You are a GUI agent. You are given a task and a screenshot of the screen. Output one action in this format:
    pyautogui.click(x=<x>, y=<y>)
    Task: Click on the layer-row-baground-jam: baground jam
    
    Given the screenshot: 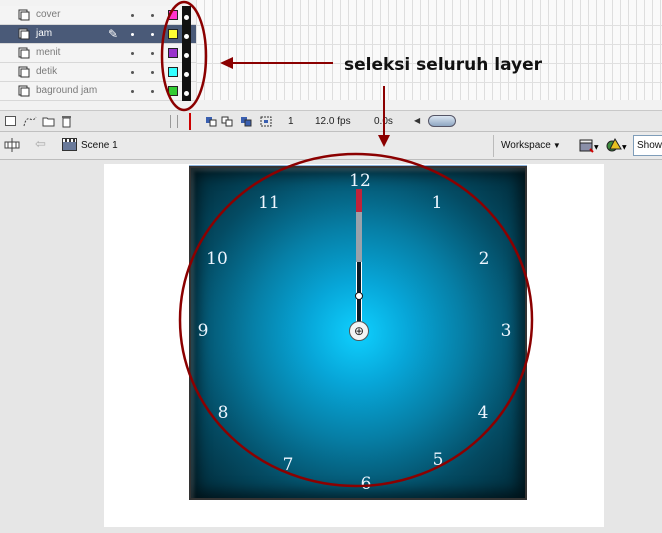 What is the action you would take?
    pyautogui.click(x=98, y=91)
    